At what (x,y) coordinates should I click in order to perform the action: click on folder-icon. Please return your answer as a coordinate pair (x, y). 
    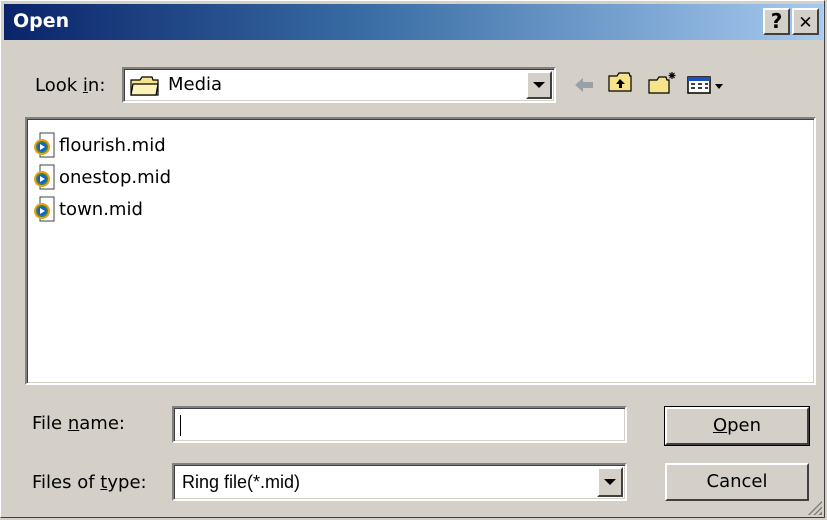
    Looking at the image, I should click on (145, 86).